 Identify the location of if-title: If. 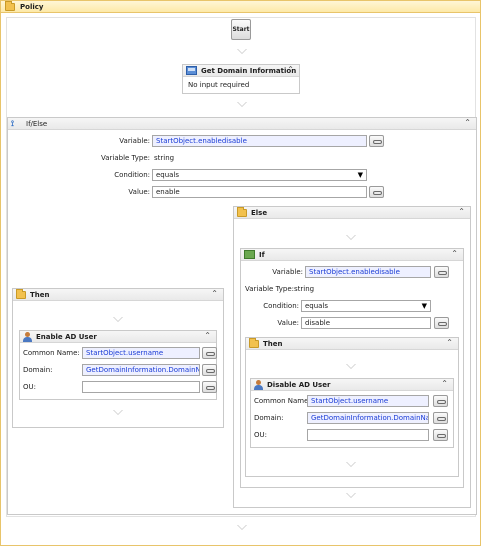
(262, 254).